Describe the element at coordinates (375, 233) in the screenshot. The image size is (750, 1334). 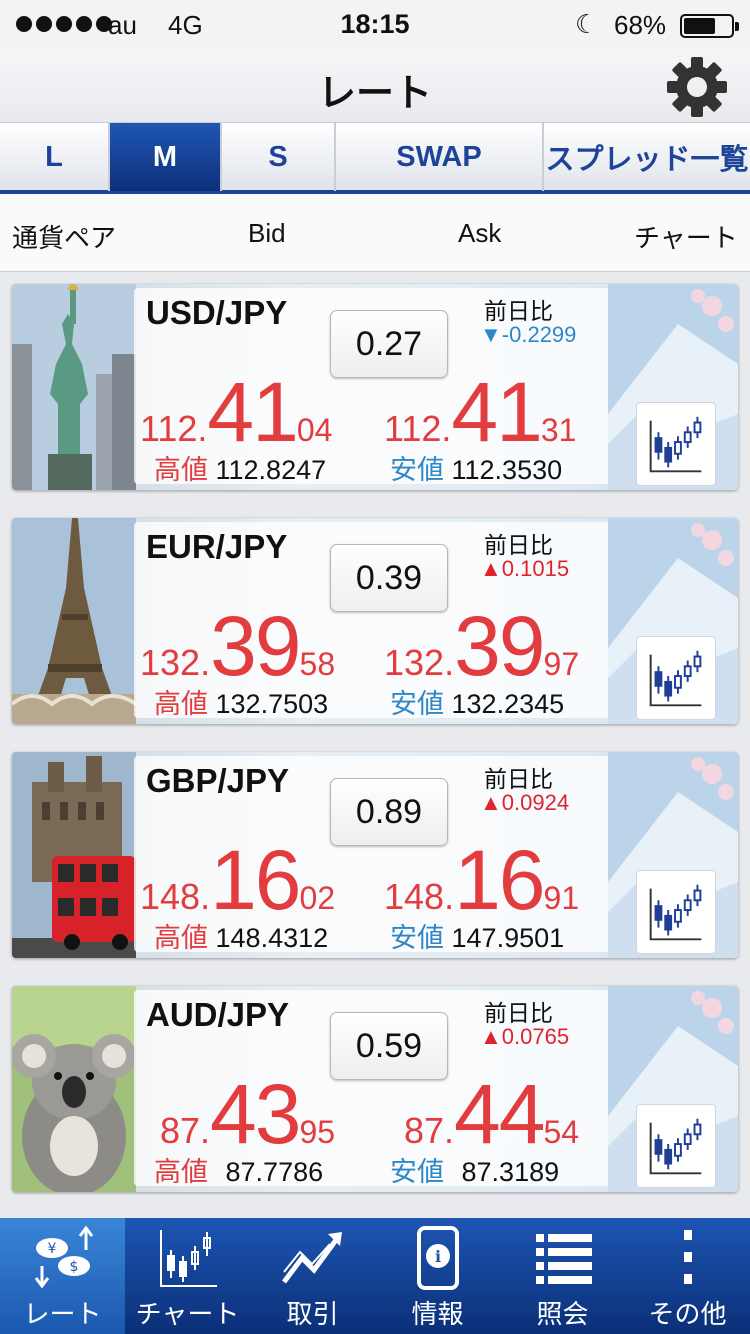
I see `column-header: 通貨ペア Bid Ask チャート` at that location.